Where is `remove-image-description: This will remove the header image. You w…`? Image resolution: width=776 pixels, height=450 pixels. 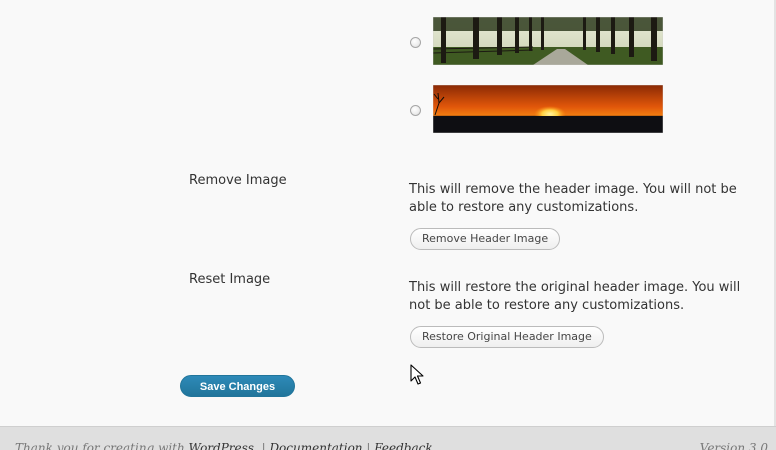 remove-image-description: This will remove the header image. You w… is located at coordinates (573, 198).